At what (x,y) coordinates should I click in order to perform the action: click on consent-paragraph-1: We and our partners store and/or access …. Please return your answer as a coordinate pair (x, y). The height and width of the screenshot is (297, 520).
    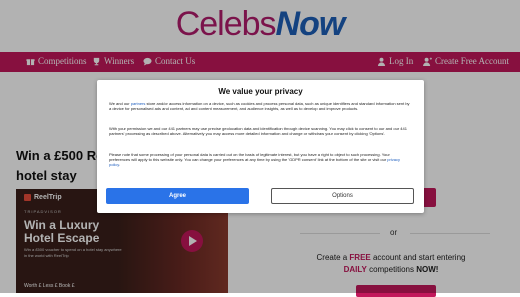
    Looking at the image, I should click on (260, 106).